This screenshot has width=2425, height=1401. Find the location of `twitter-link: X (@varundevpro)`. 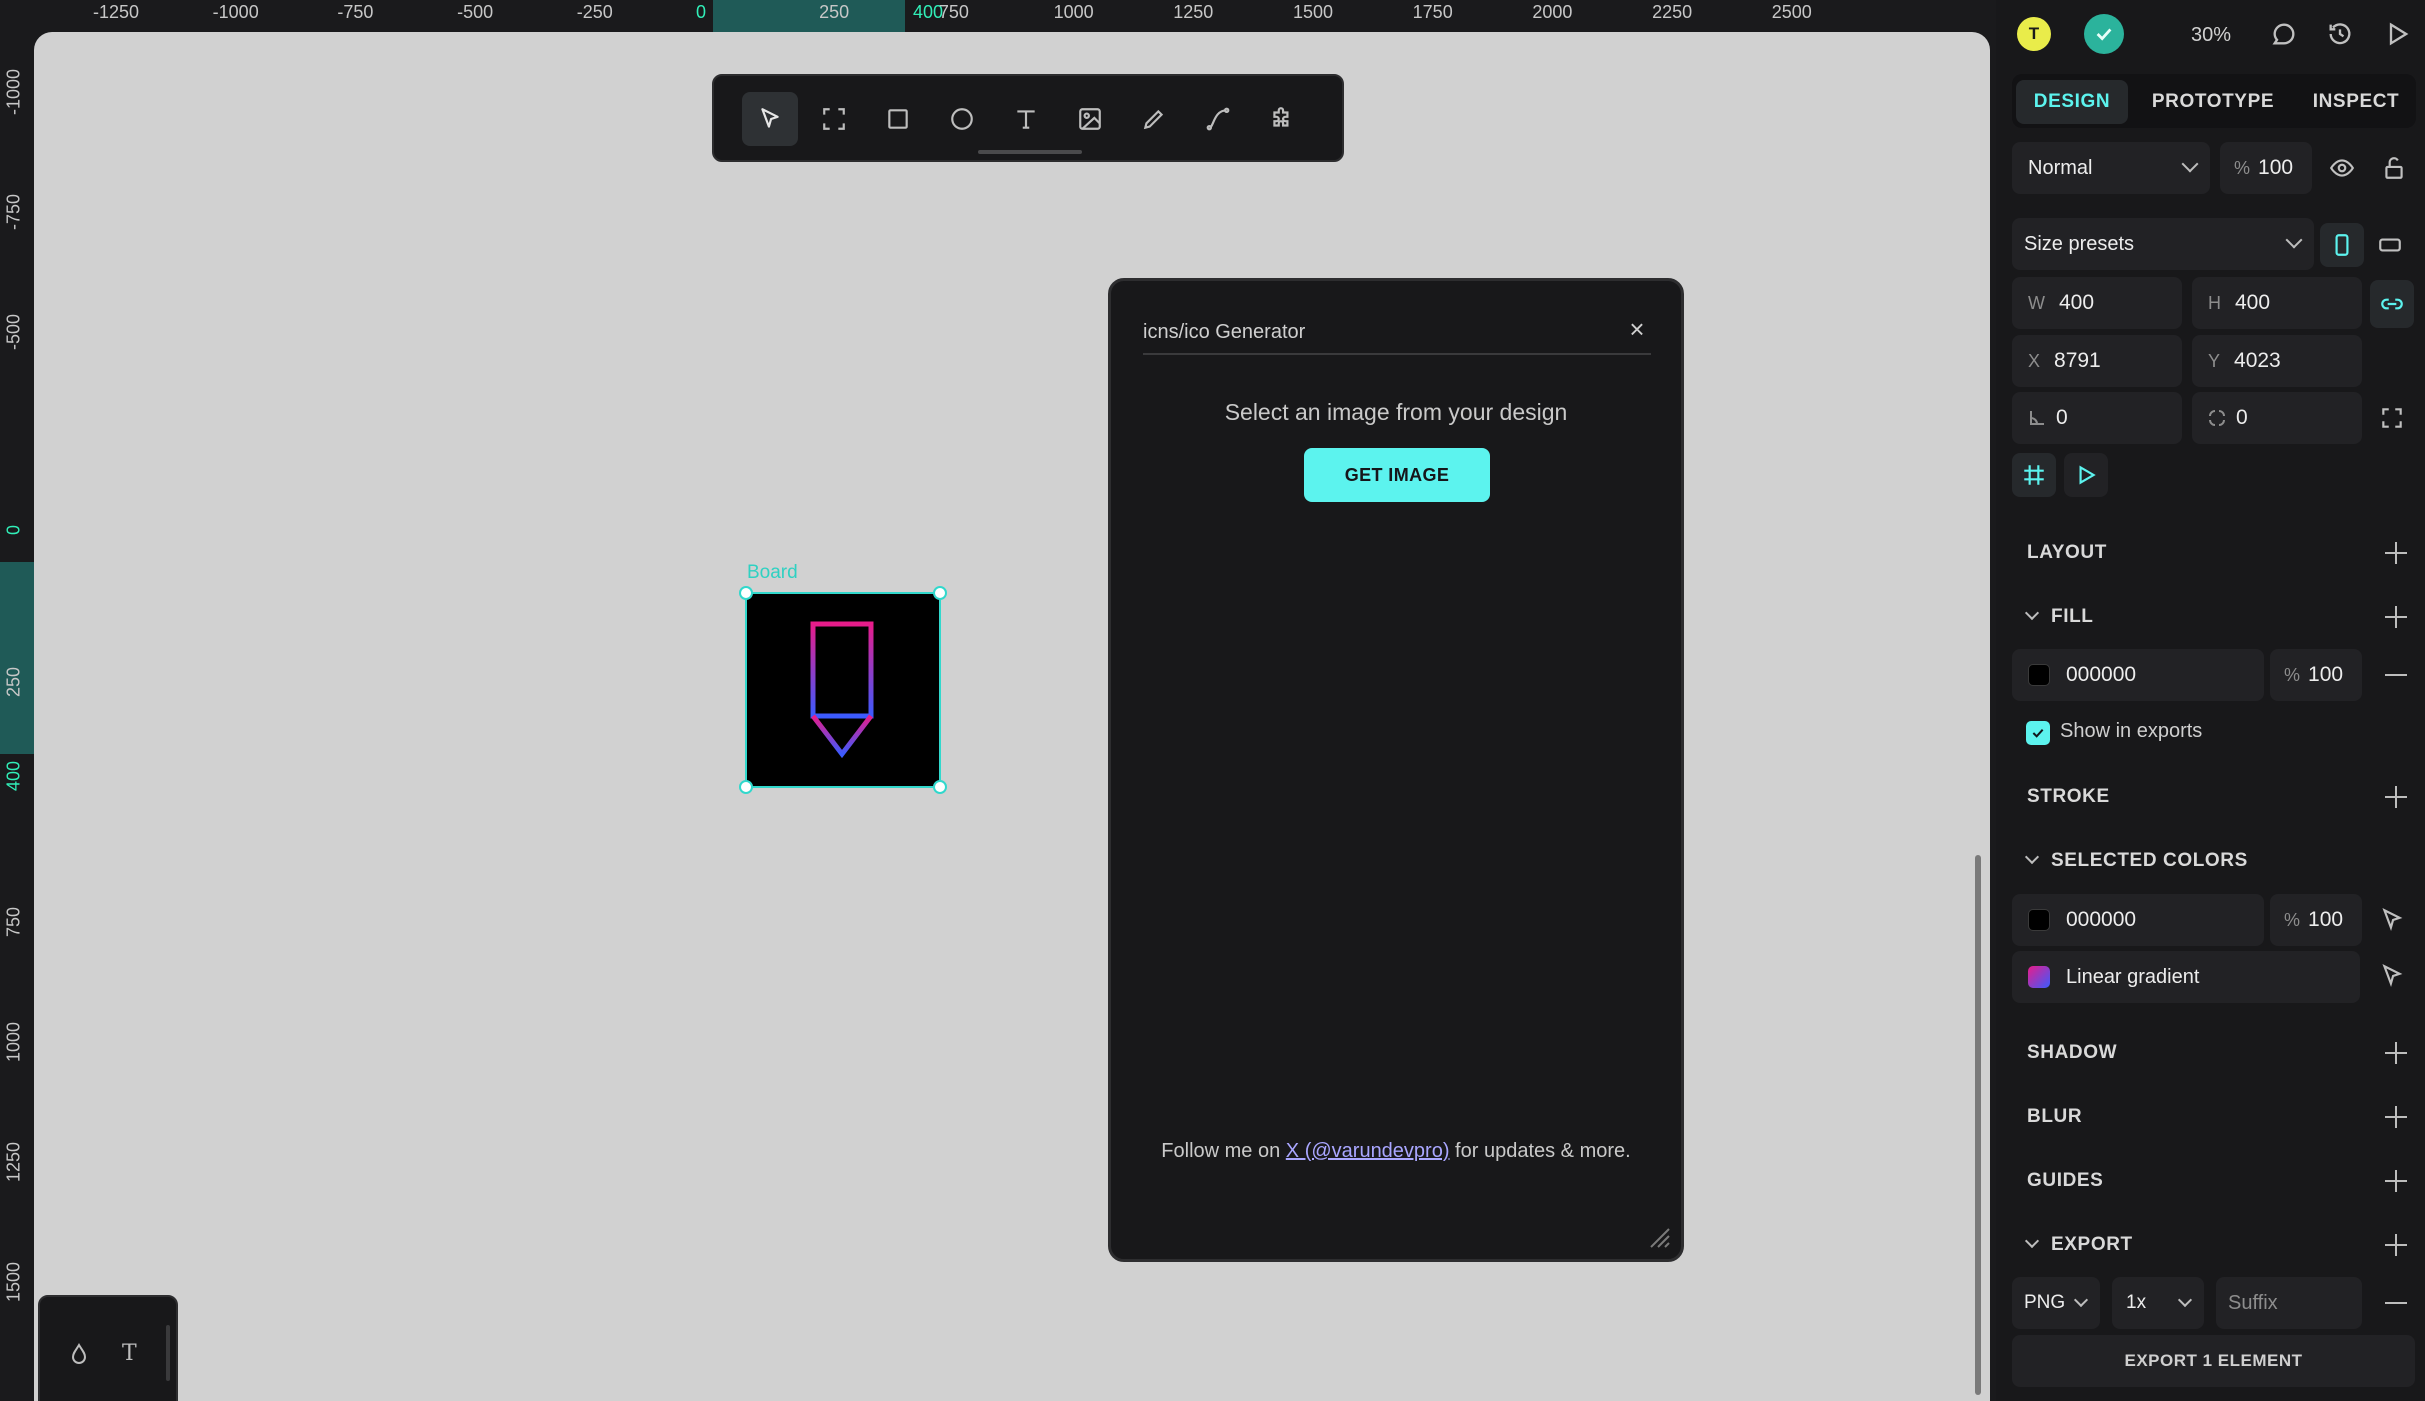

twitter-link: X (@varundevpro) is located at coordinates (1368, 1151).